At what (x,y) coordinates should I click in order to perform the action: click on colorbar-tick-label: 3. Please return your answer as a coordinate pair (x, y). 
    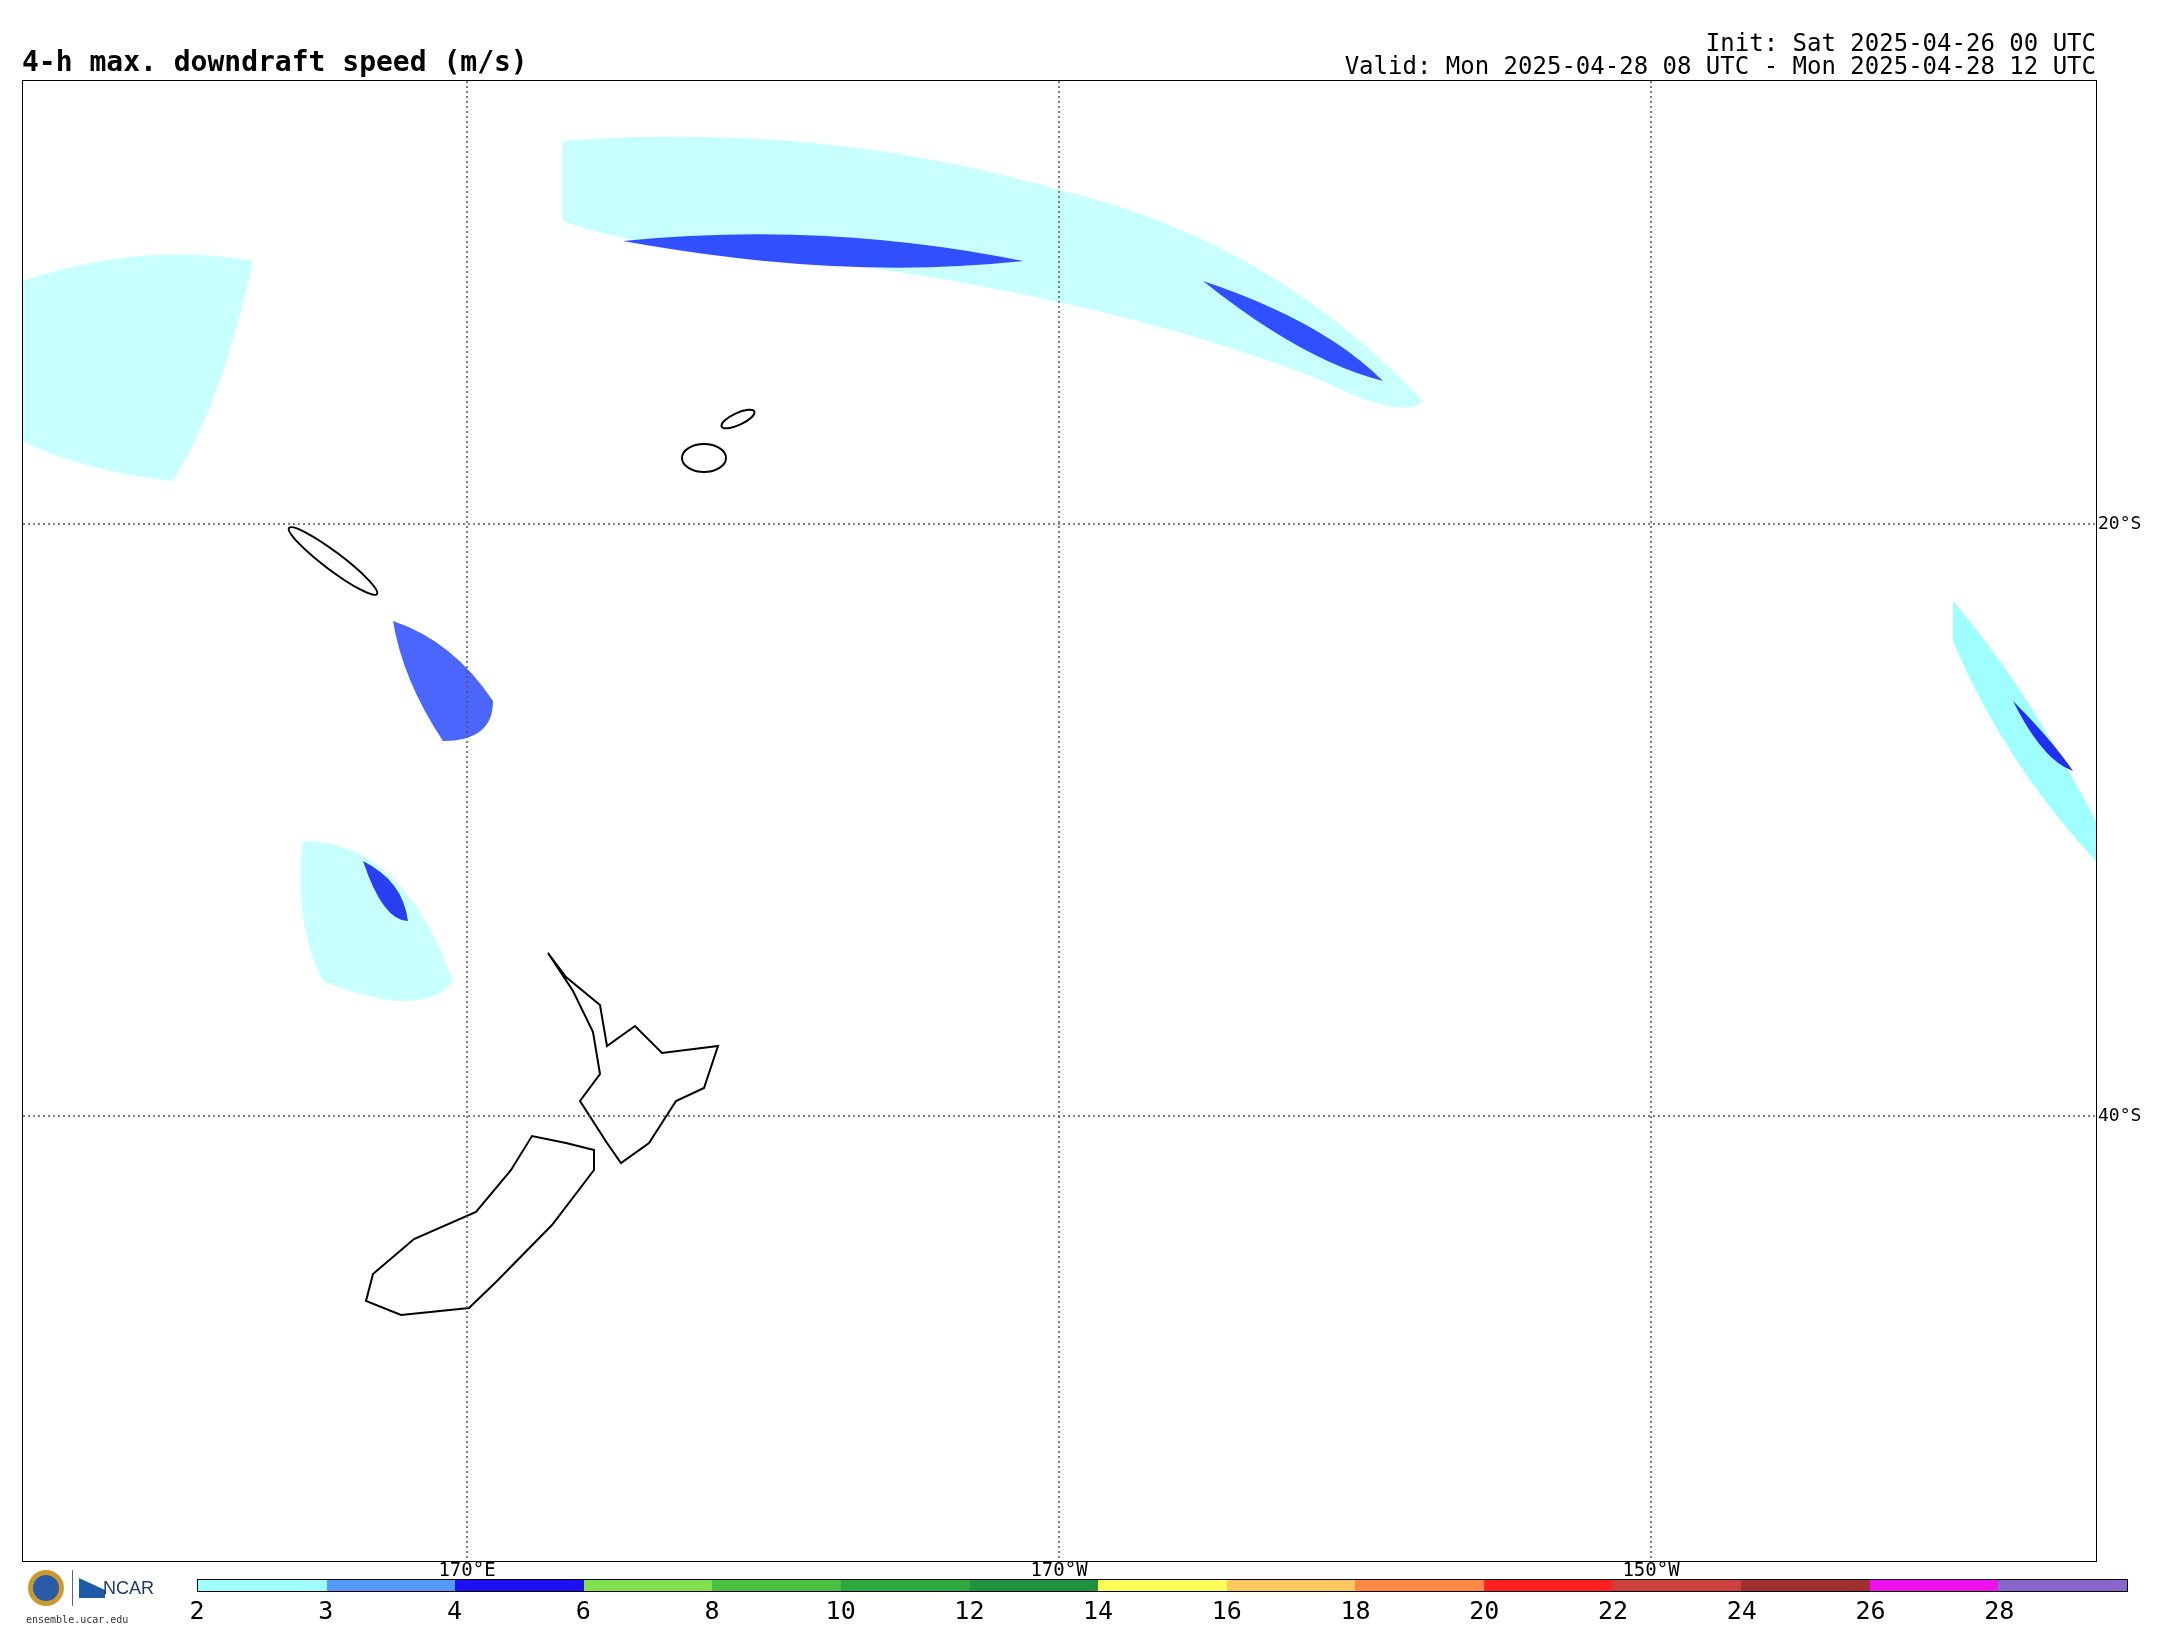
    Looking at the image, I should click on (326, 1611).